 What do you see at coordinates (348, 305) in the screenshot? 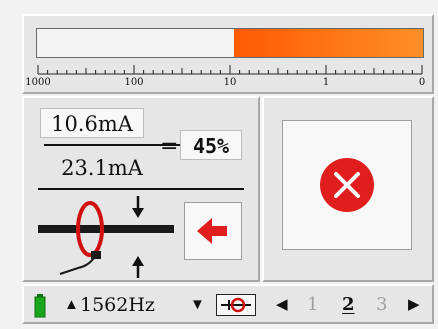
I see `page-2-active: 2` at bounding box center [348, 305].